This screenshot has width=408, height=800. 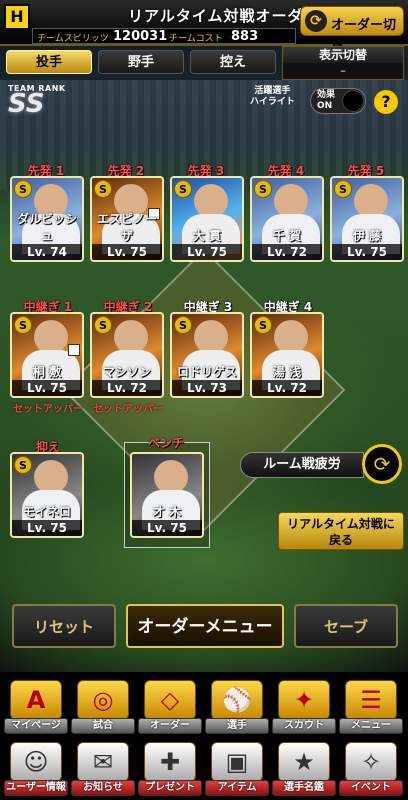 I want to click on menu-item-players: ⚾ 選手, so click(x=237, y=706).